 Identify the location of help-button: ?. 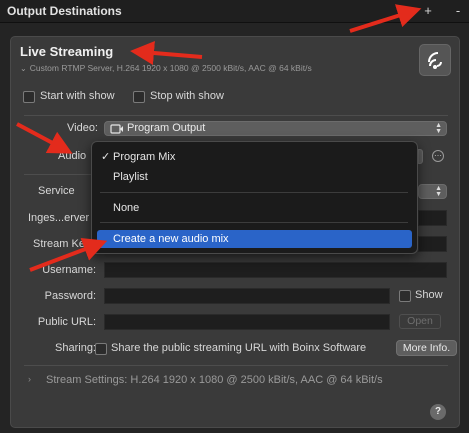
(438, 412).